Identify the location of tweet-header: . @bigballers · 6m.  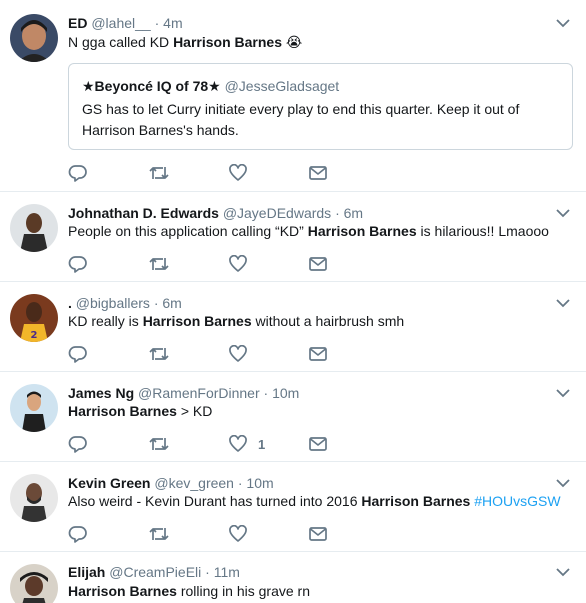
(125, 303).